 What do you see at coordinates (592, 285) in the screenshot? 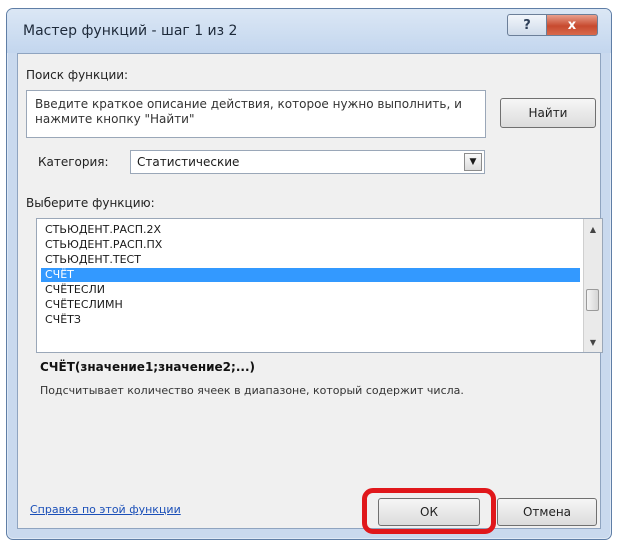
I see `list-scrollbar: ▲ ▼` at bounding box center [592, 285].